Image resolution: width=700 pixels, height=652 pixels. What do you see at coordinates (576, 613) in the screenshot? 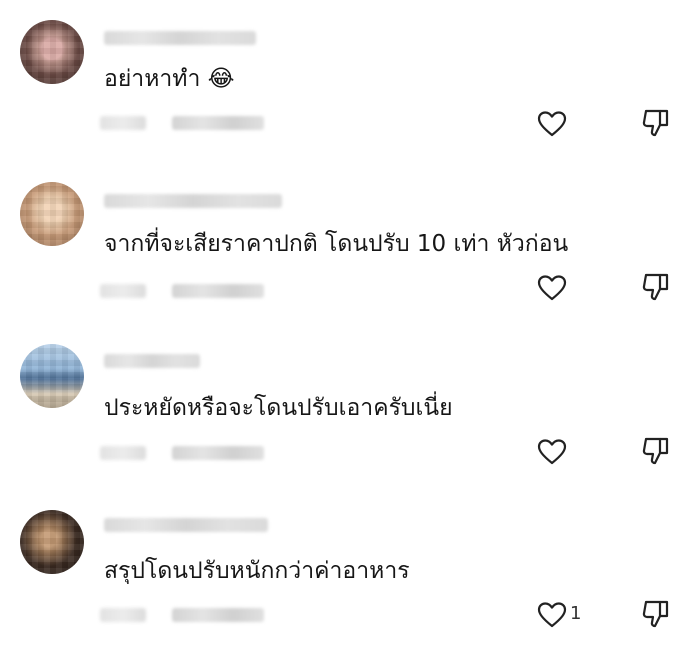
I see `like-count: 1` at bounding box center [576, 613].